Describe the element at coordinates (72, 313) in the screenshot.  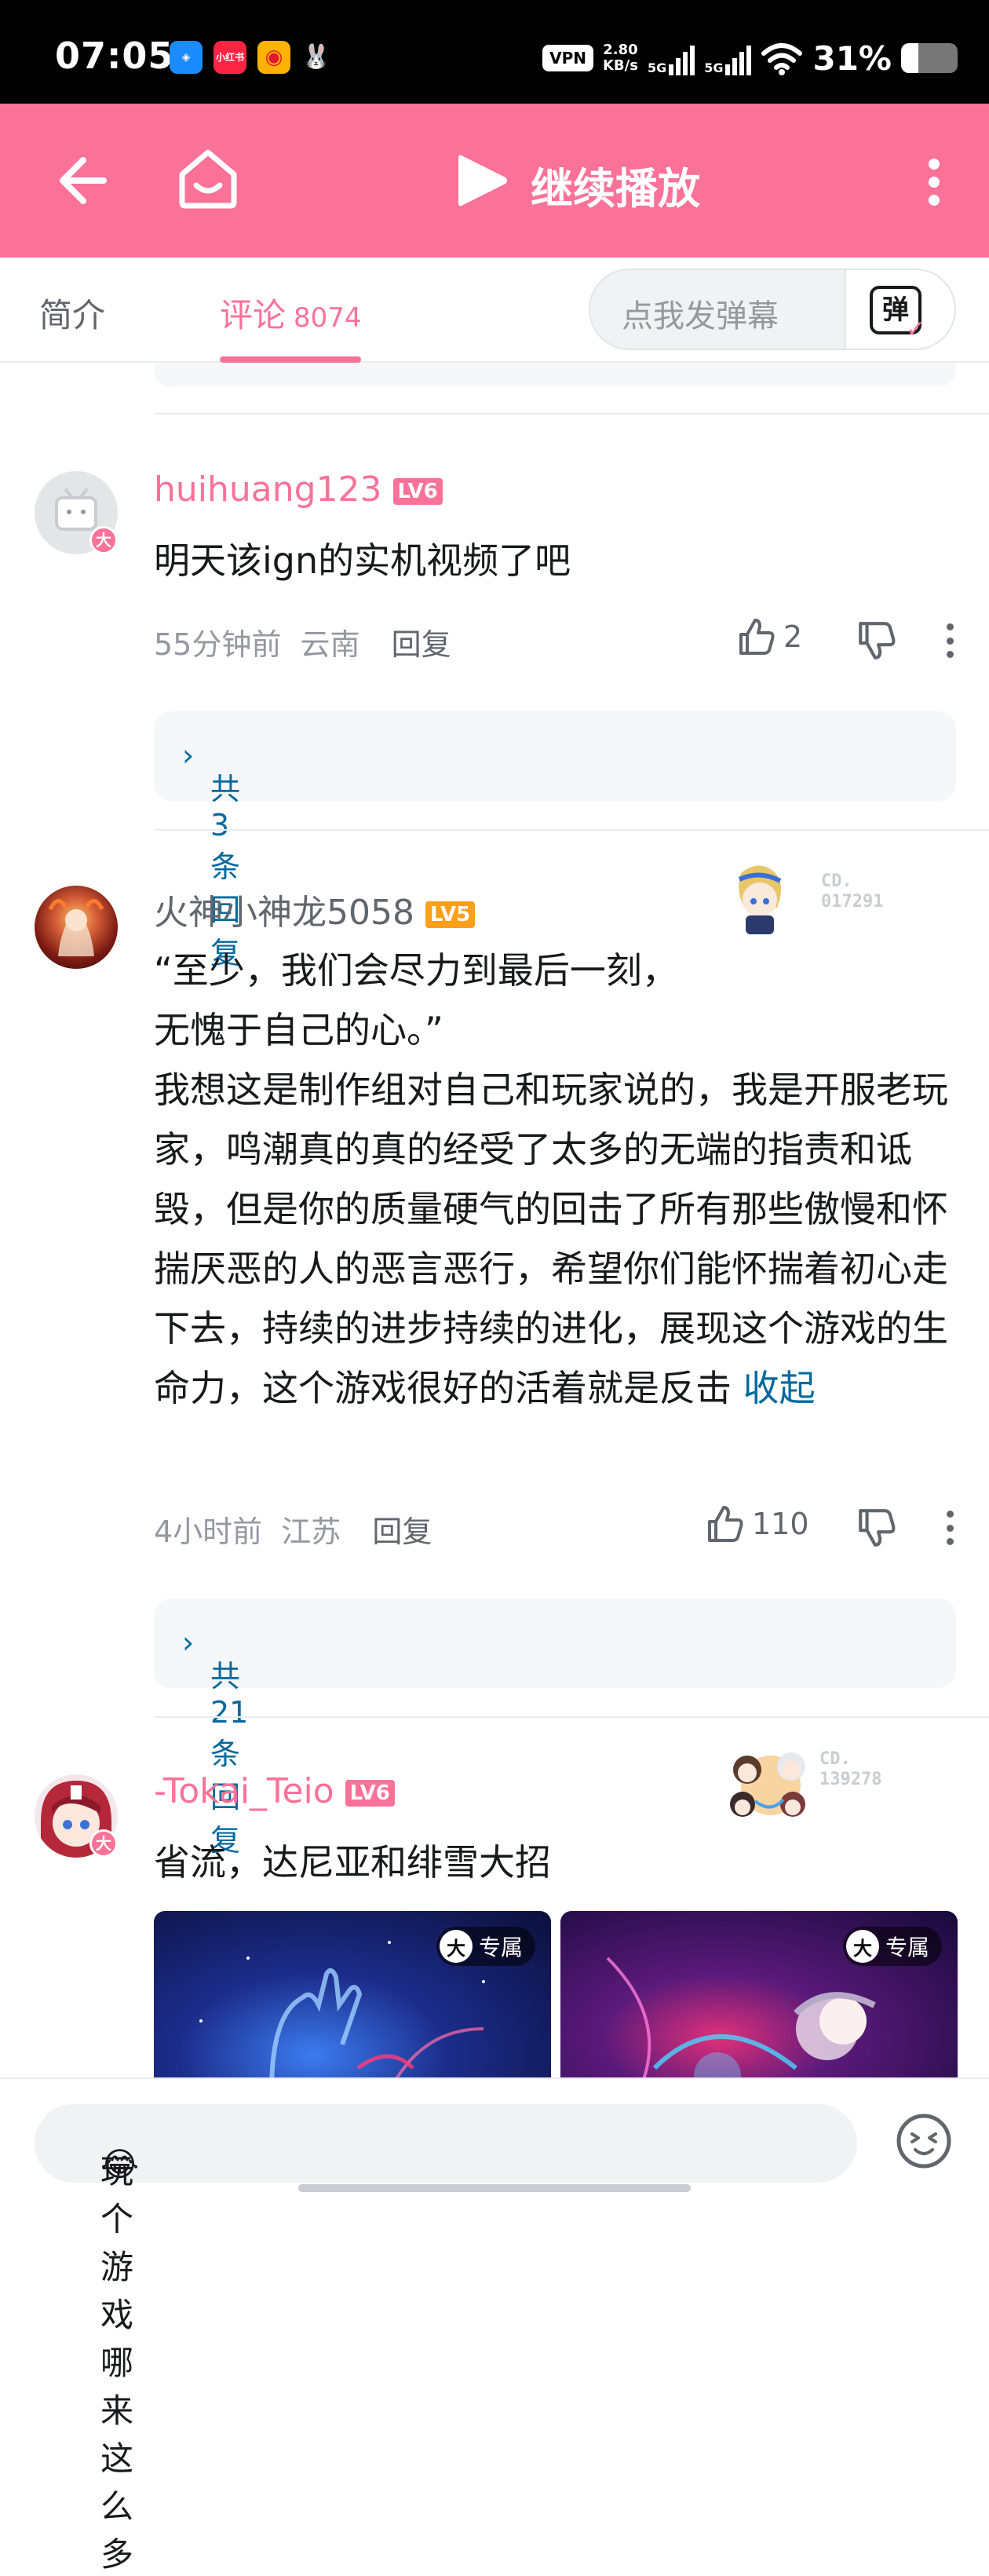
I see `tab-intro: 简介` at that location.